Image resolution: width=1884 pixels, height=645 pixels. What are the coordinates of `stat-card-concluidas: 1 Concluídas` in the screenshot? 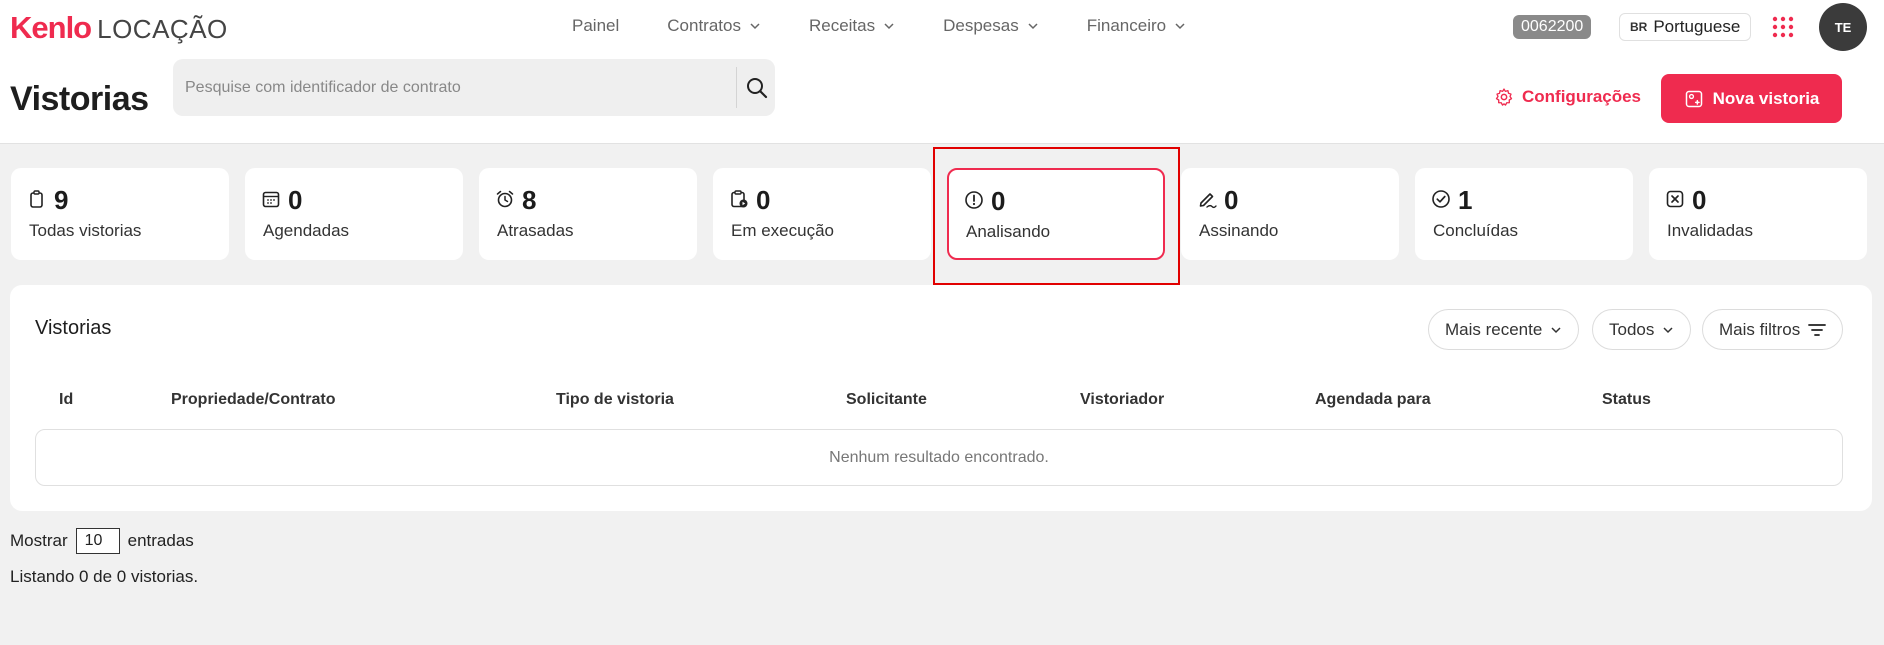 It's located at (1524, 214).